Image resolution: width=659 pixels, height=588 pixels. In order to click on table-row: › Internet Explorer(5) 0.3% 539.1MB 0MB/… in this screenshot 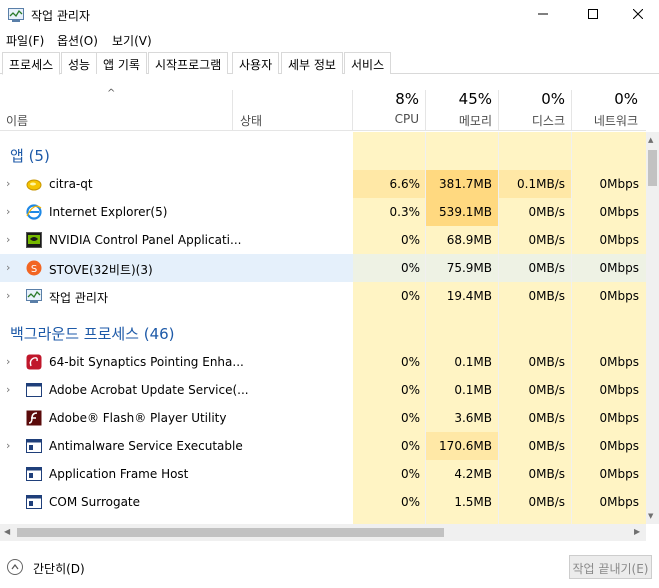, I will do `click(323, 212)`.